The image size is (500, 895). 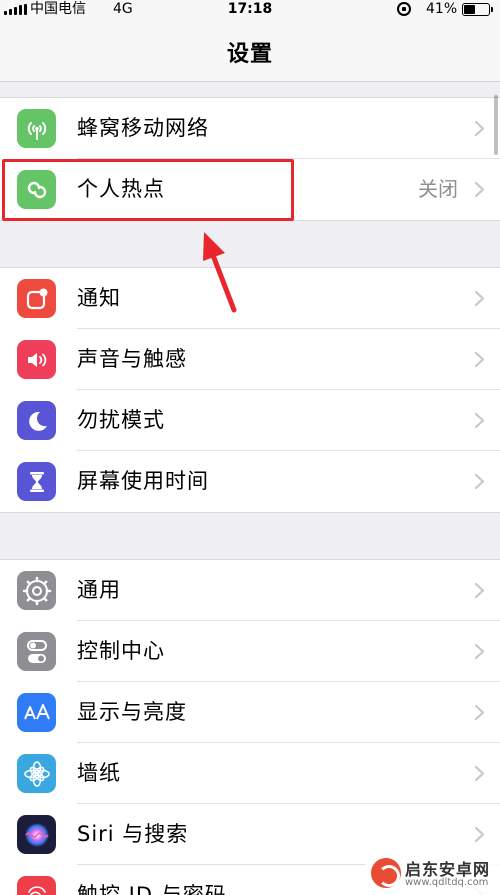 What do you see at coordinates (36, 651) in the screenshot?
I see `switches-icon` at bounding box center [36, 651].